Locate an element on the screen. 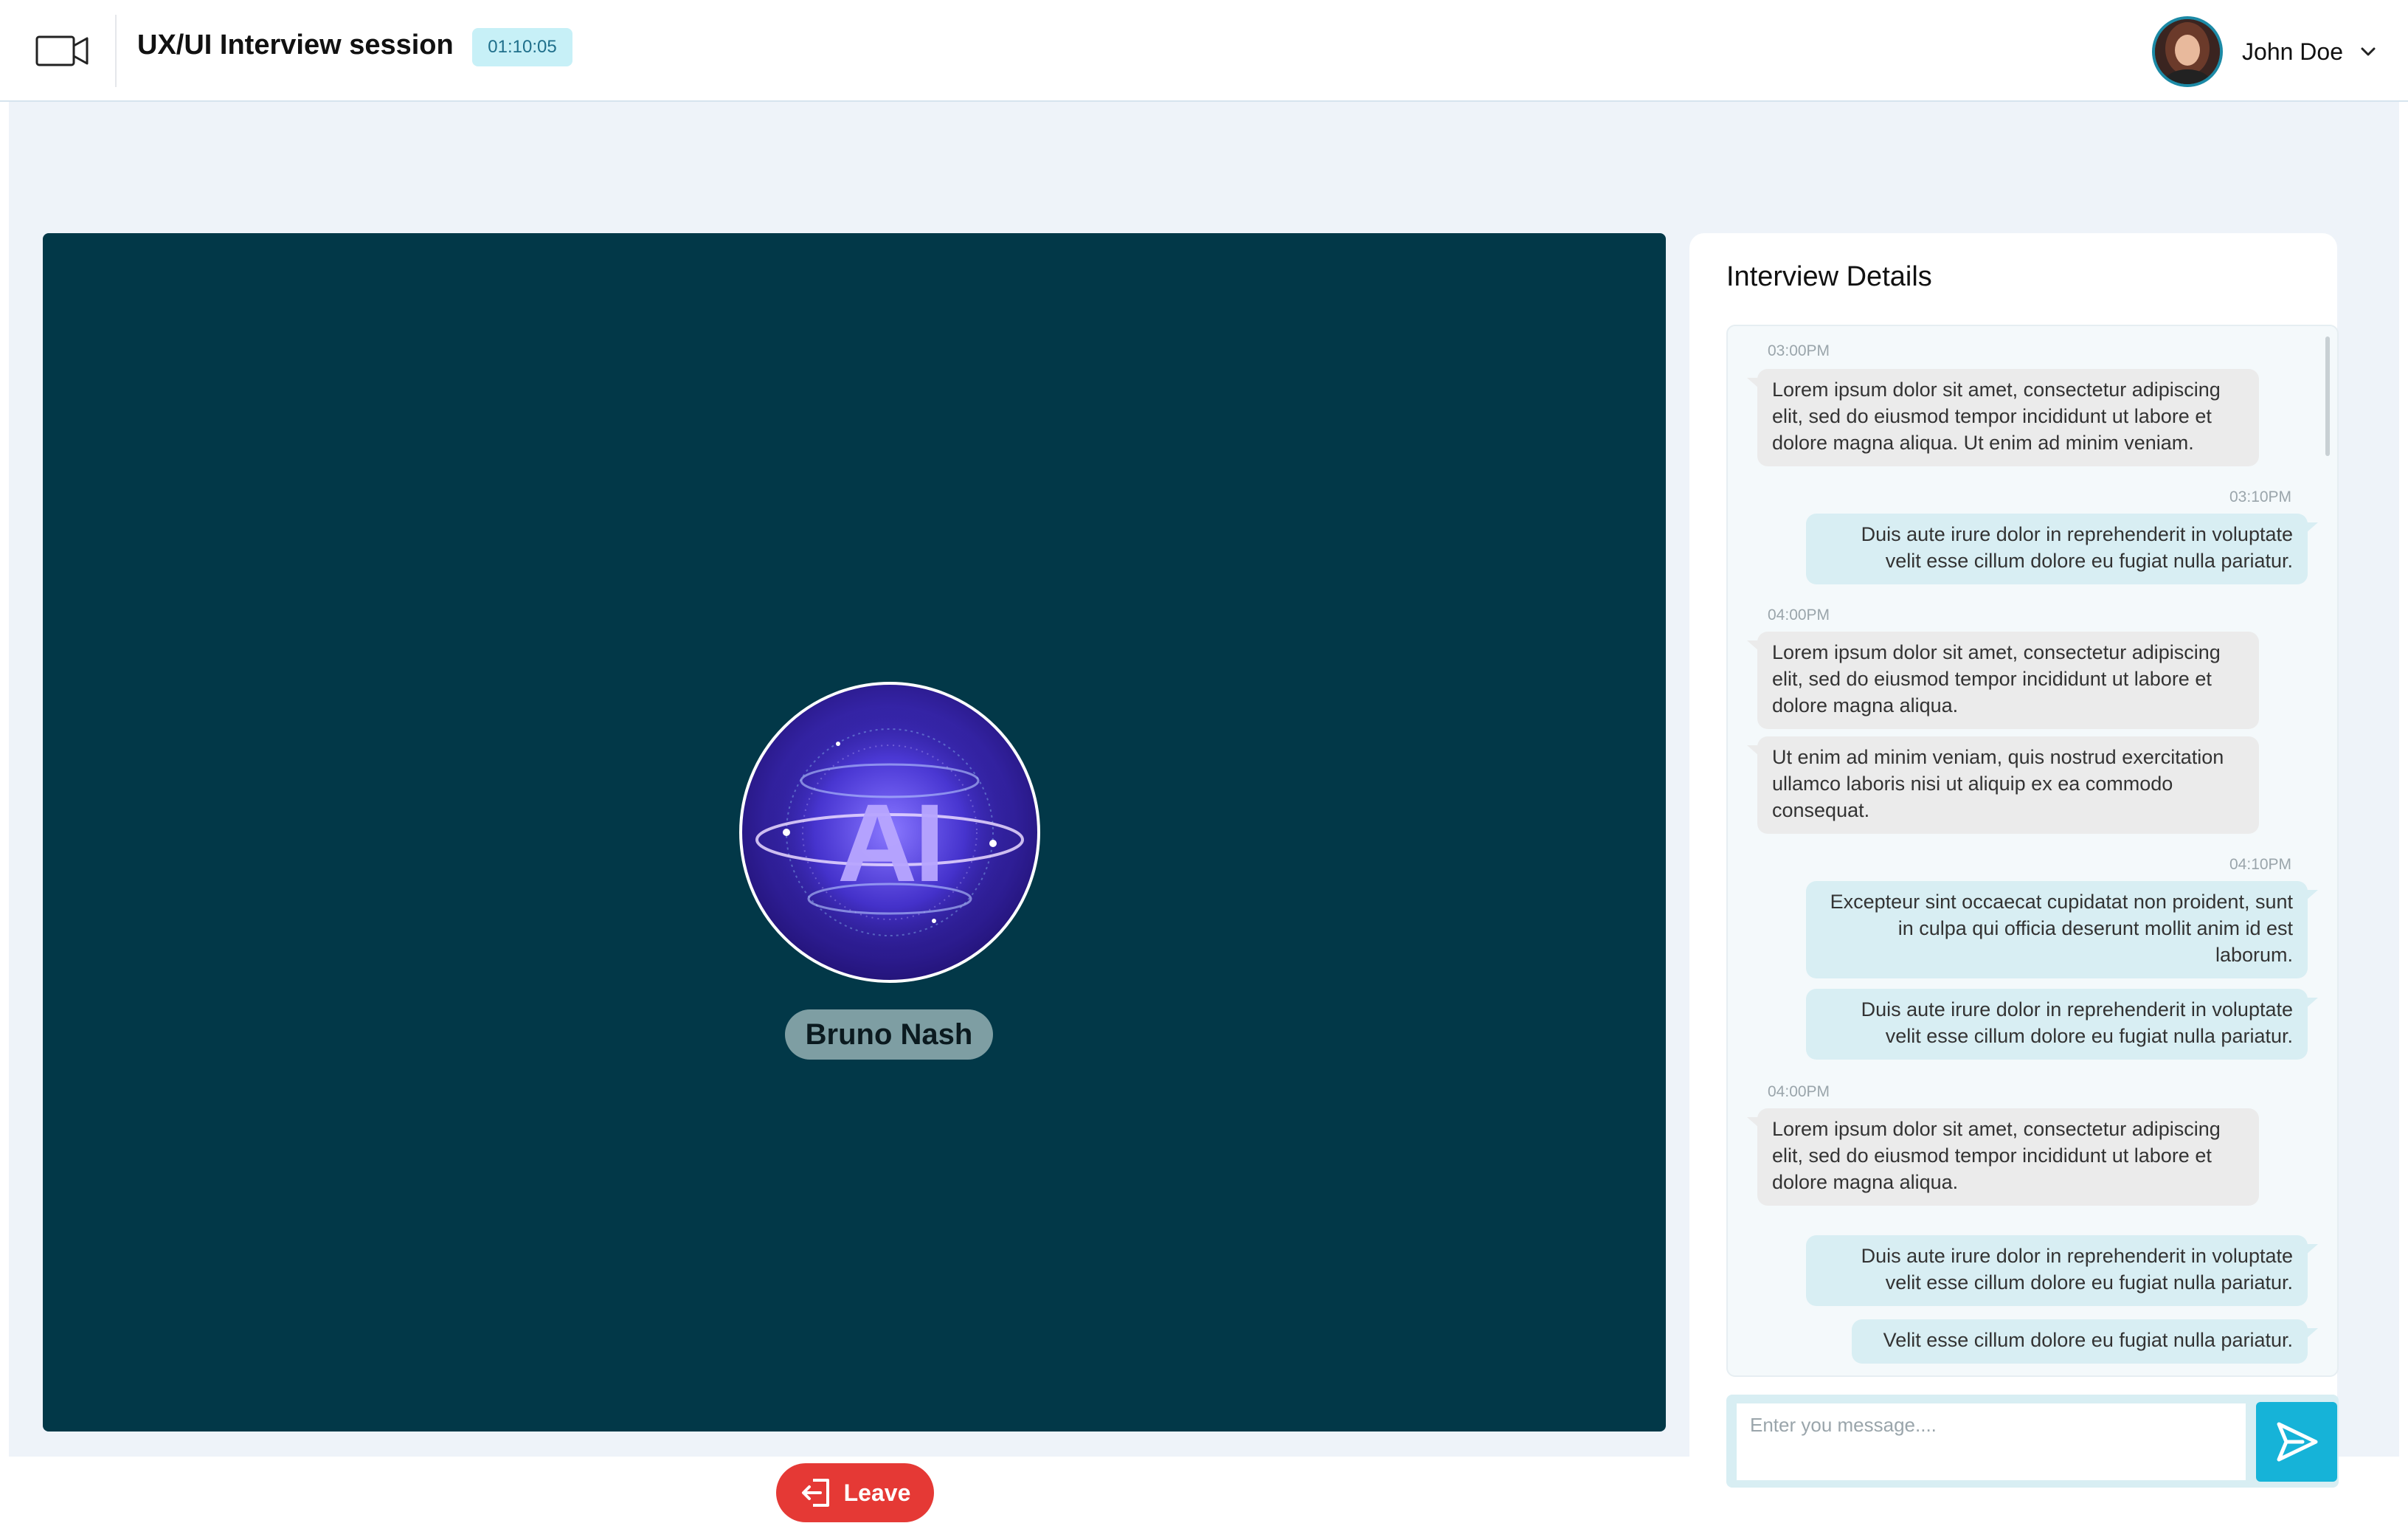  video-camera-icon is located at coordinates (62, 51).